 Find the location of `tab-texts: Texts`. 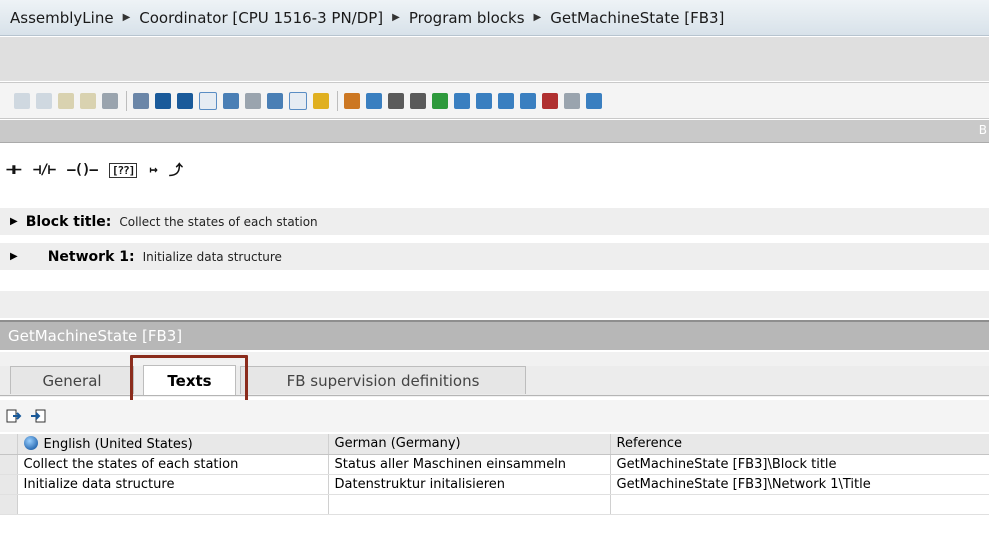

tab-texts: Texts is located at coordinates (189, 380).